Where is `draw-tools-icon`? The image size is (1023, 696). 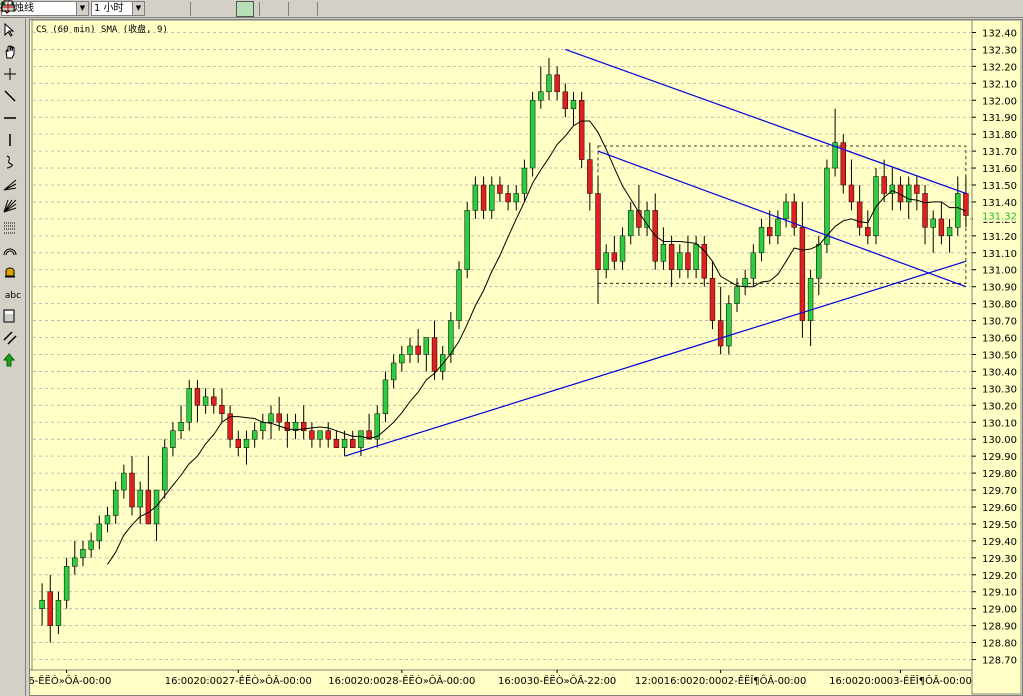 draw-tools-icon is located at coordinates (117, 9).